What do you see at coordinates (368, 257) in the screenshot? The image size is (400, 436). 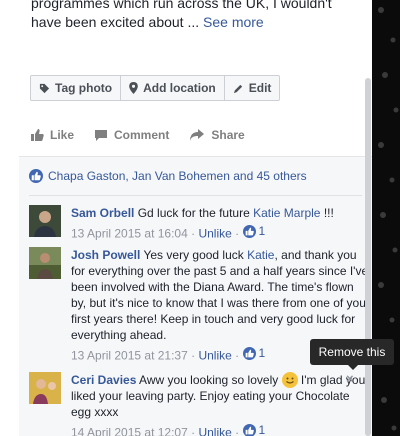 I see `scrollbar` at bounding box center [368, 257].